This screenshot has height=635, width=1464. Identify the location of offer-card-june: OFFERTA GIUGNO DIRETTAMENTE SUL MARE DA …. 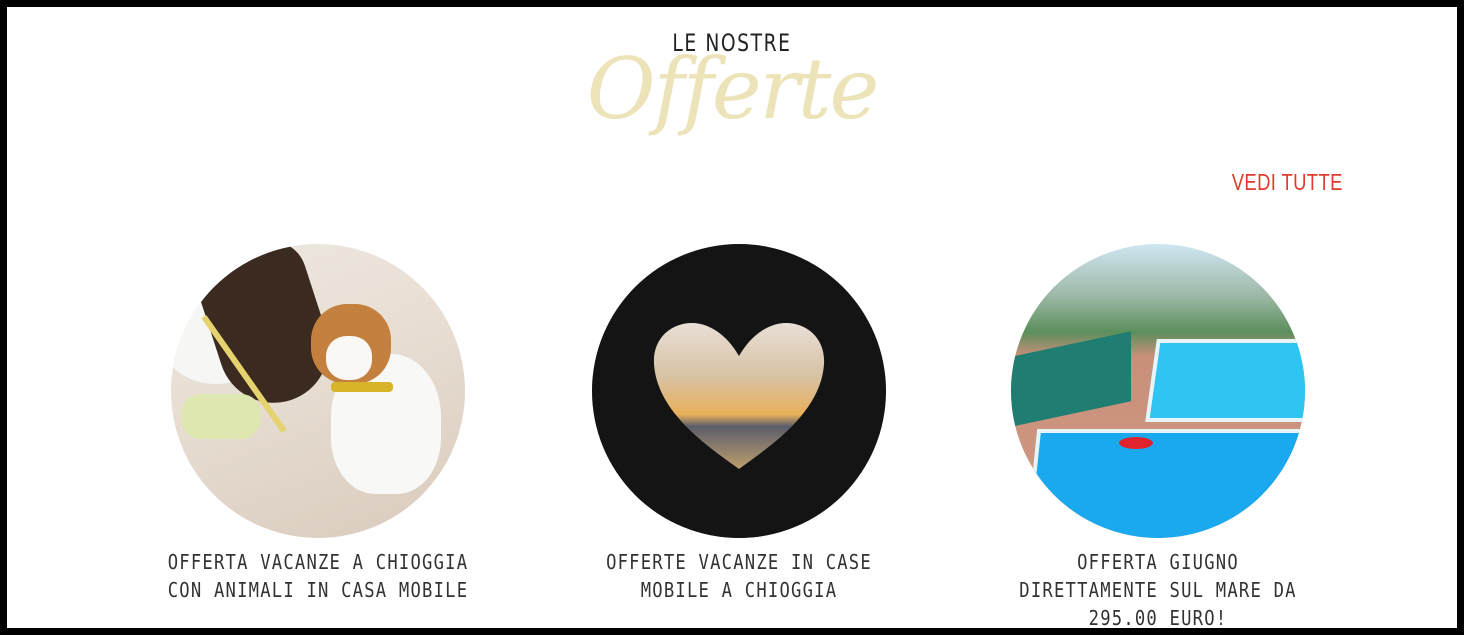
(1158, 436).